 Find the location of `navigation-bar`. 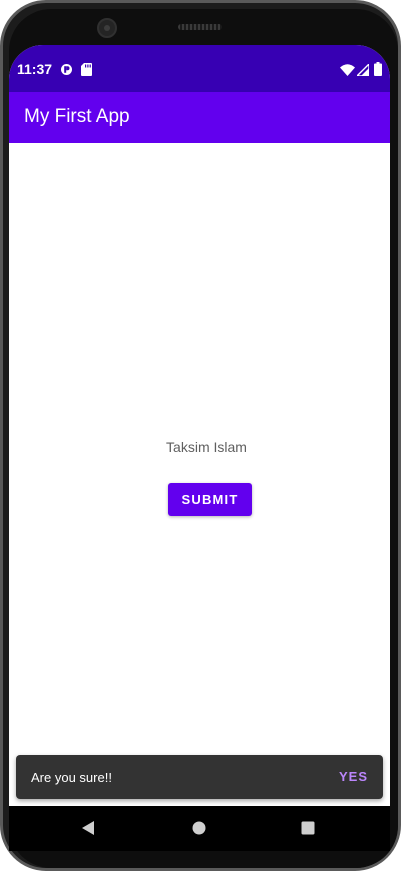

navigation-bar is located at coordinates (199, 828).